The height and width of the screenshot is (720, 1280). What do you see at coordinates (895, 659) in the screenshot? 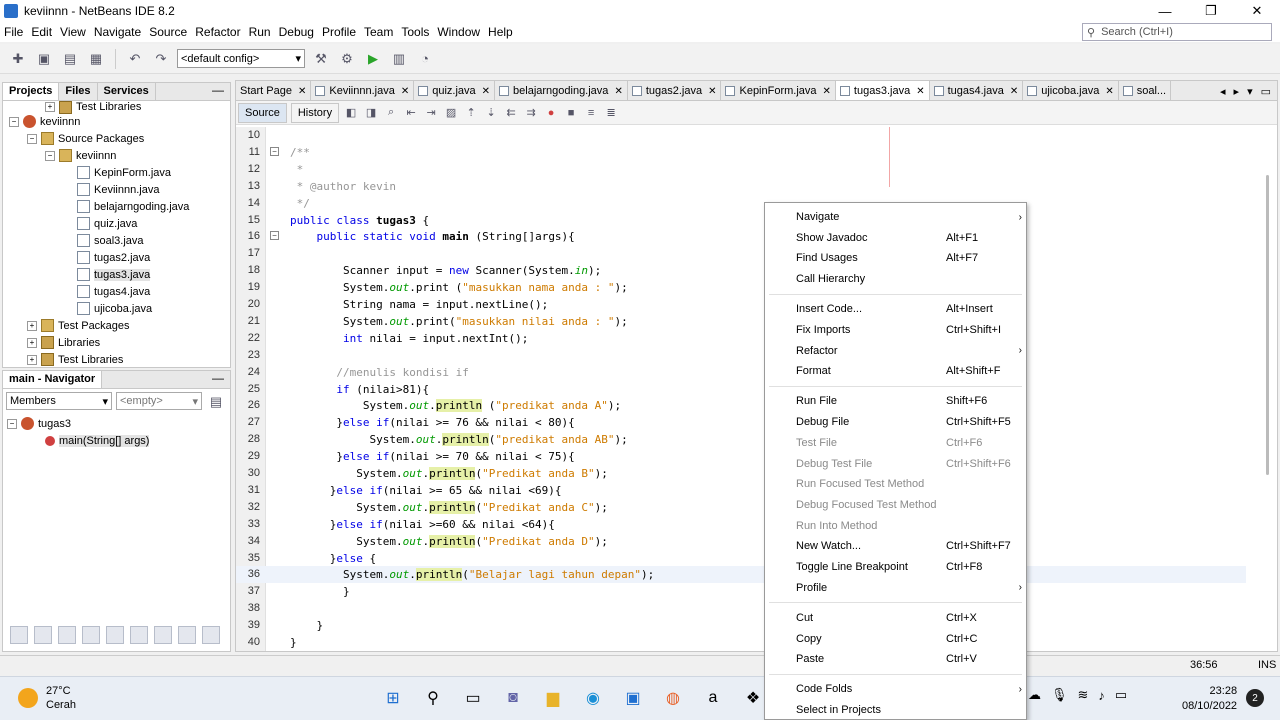
I see `context-menu-item: Paste Ctrl+V` at bounding box center [895, 659].